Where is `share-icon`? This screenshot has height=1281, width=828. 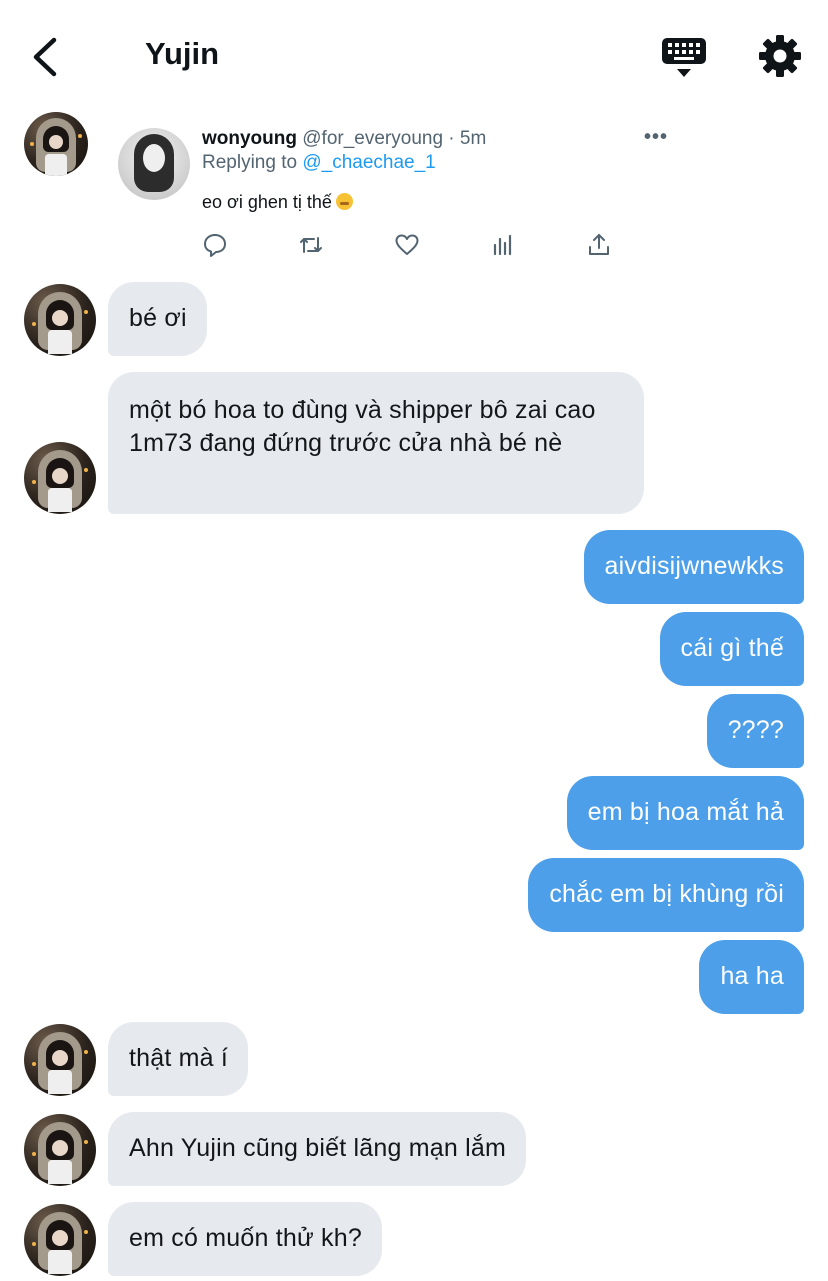
share-icon is located at coordinates (599, 245).